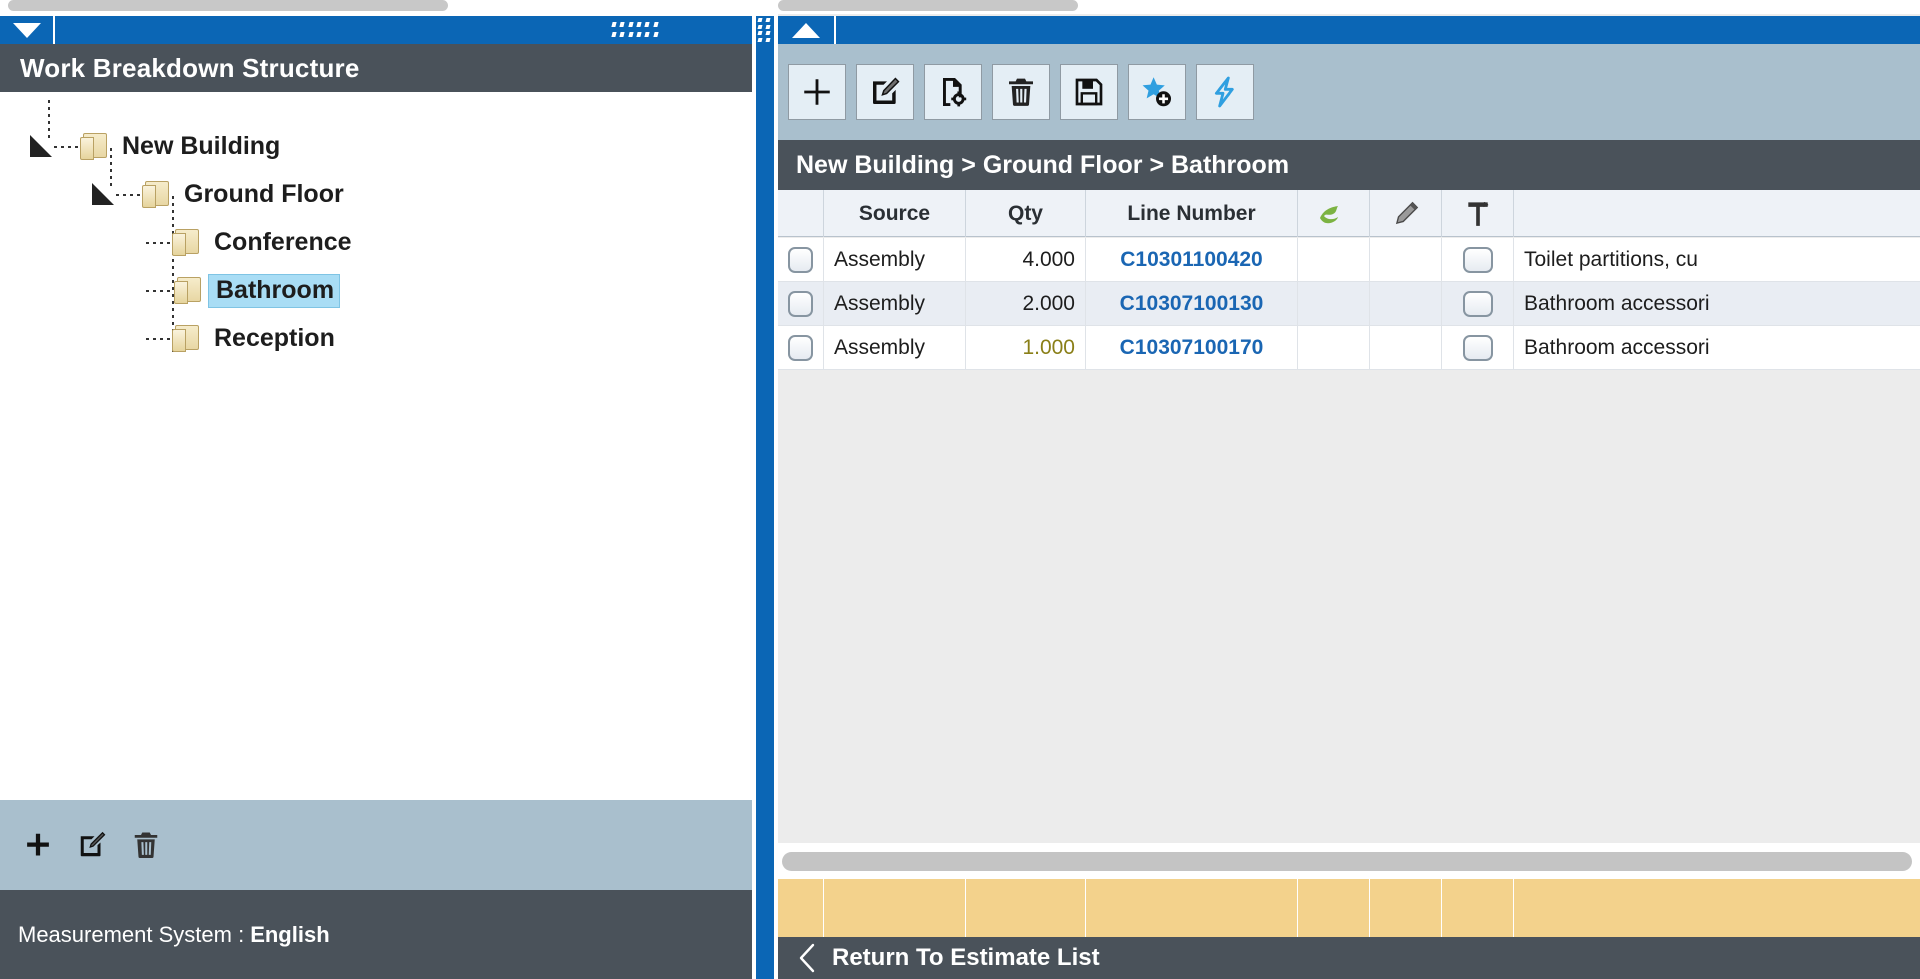  I want to click on column-header-source: Source, so click(895, 213).